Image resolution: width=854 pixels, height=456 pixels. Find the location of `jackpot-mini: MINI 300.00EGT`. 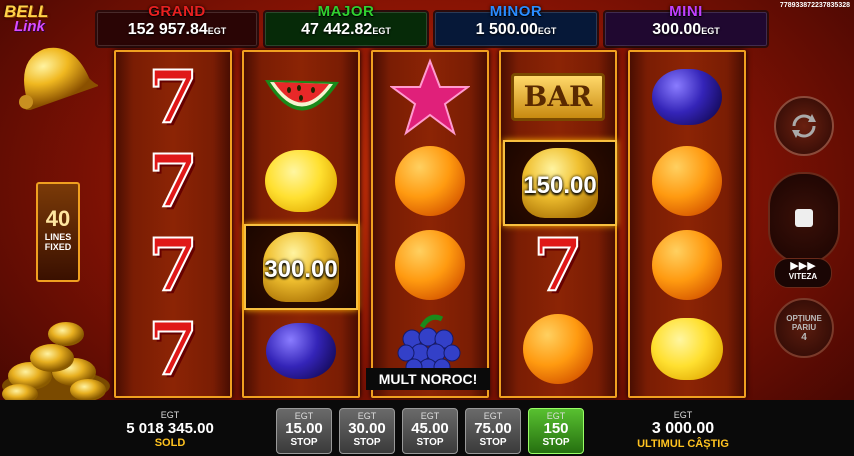

jackpot-mini: MINI 300.00EGT is located at coordinates (686, 25).